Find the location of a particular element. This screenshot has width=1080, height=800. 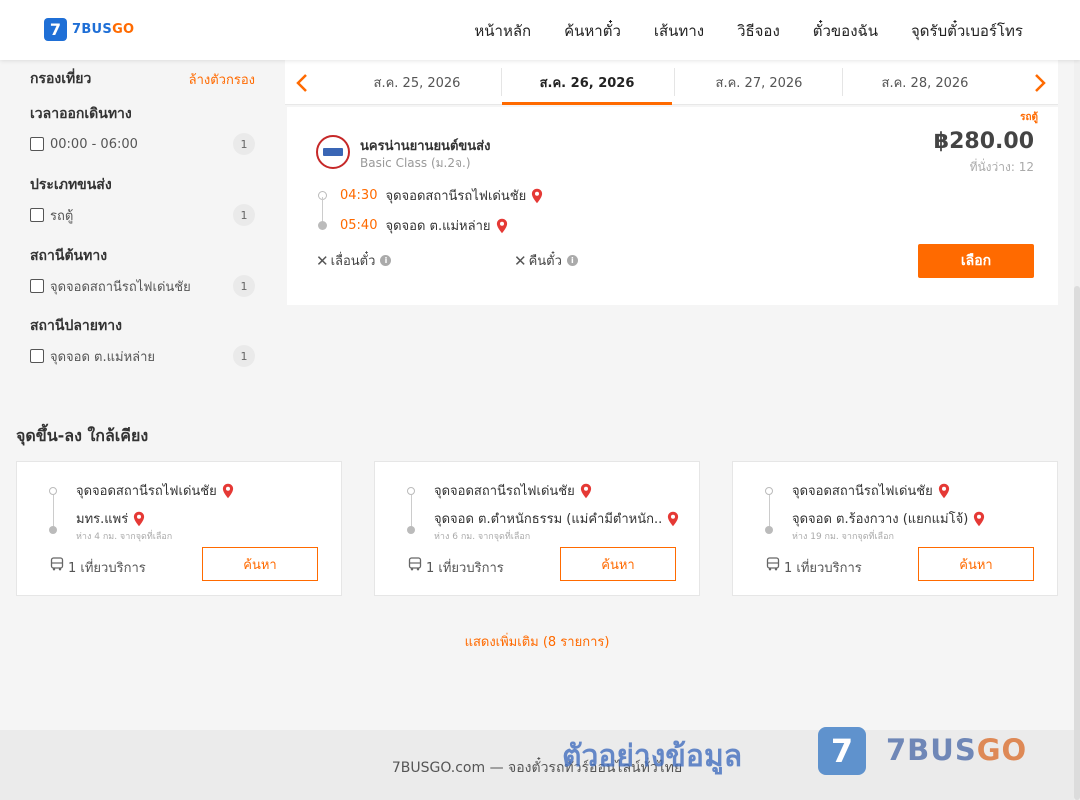

filter-option-destination: จุดจอด ต.แม่หล่าย 1 is located at coordinates (142, 356).